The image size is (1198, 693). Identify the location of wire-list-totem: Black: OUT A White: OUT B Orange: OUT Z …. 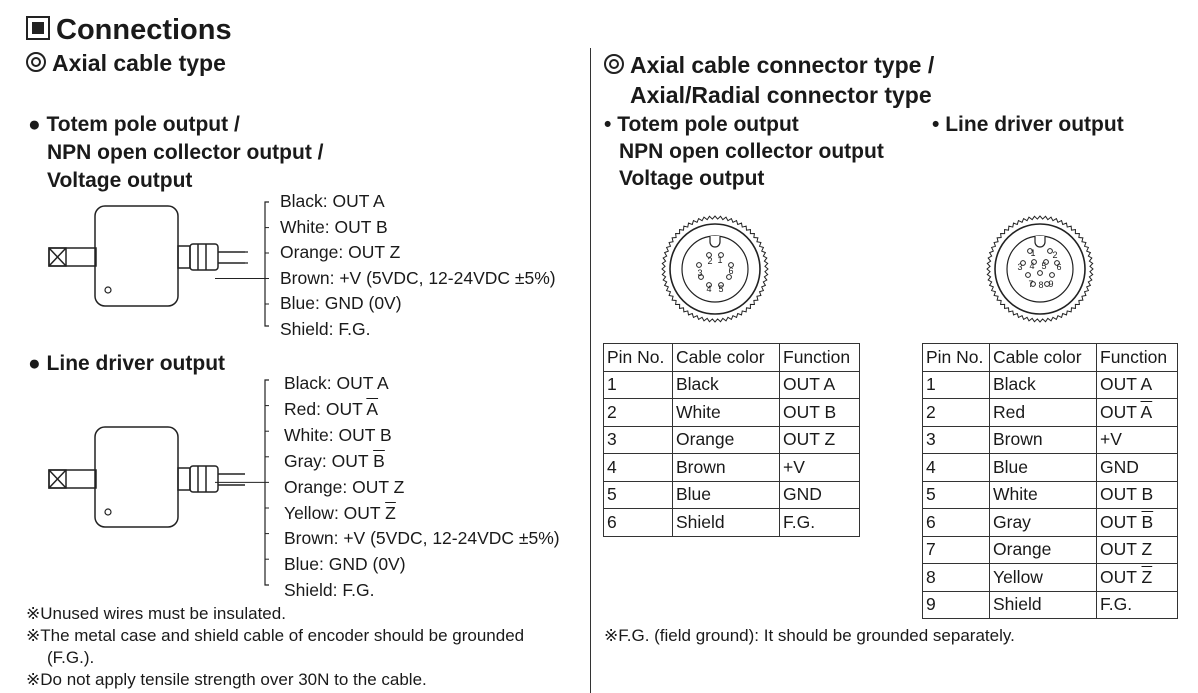
(418, 266).